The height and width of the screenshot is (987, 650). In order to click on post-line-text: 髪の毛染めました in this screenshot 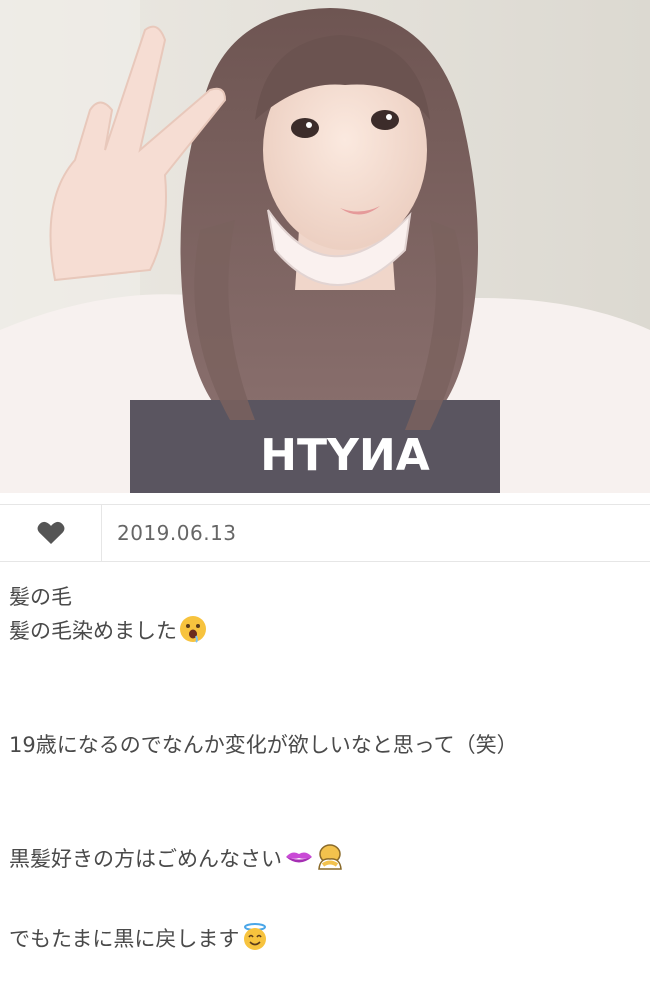, I will do `click(93, 631)`.